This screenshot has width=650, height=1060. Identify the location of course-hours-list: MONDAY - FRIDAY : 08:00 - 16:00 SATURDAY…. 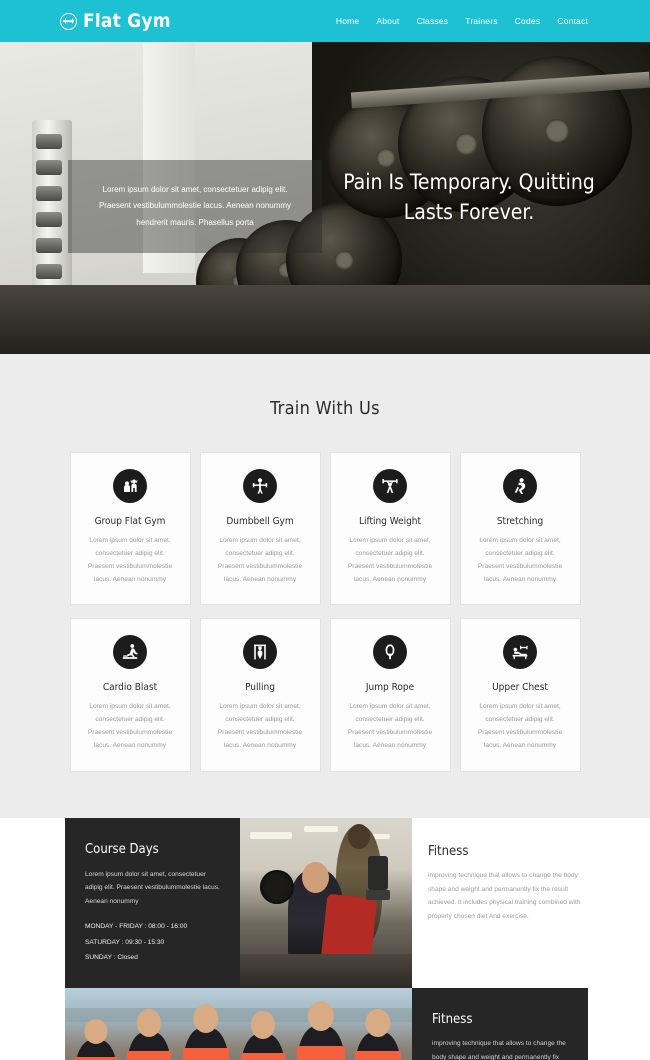
(152, 942).